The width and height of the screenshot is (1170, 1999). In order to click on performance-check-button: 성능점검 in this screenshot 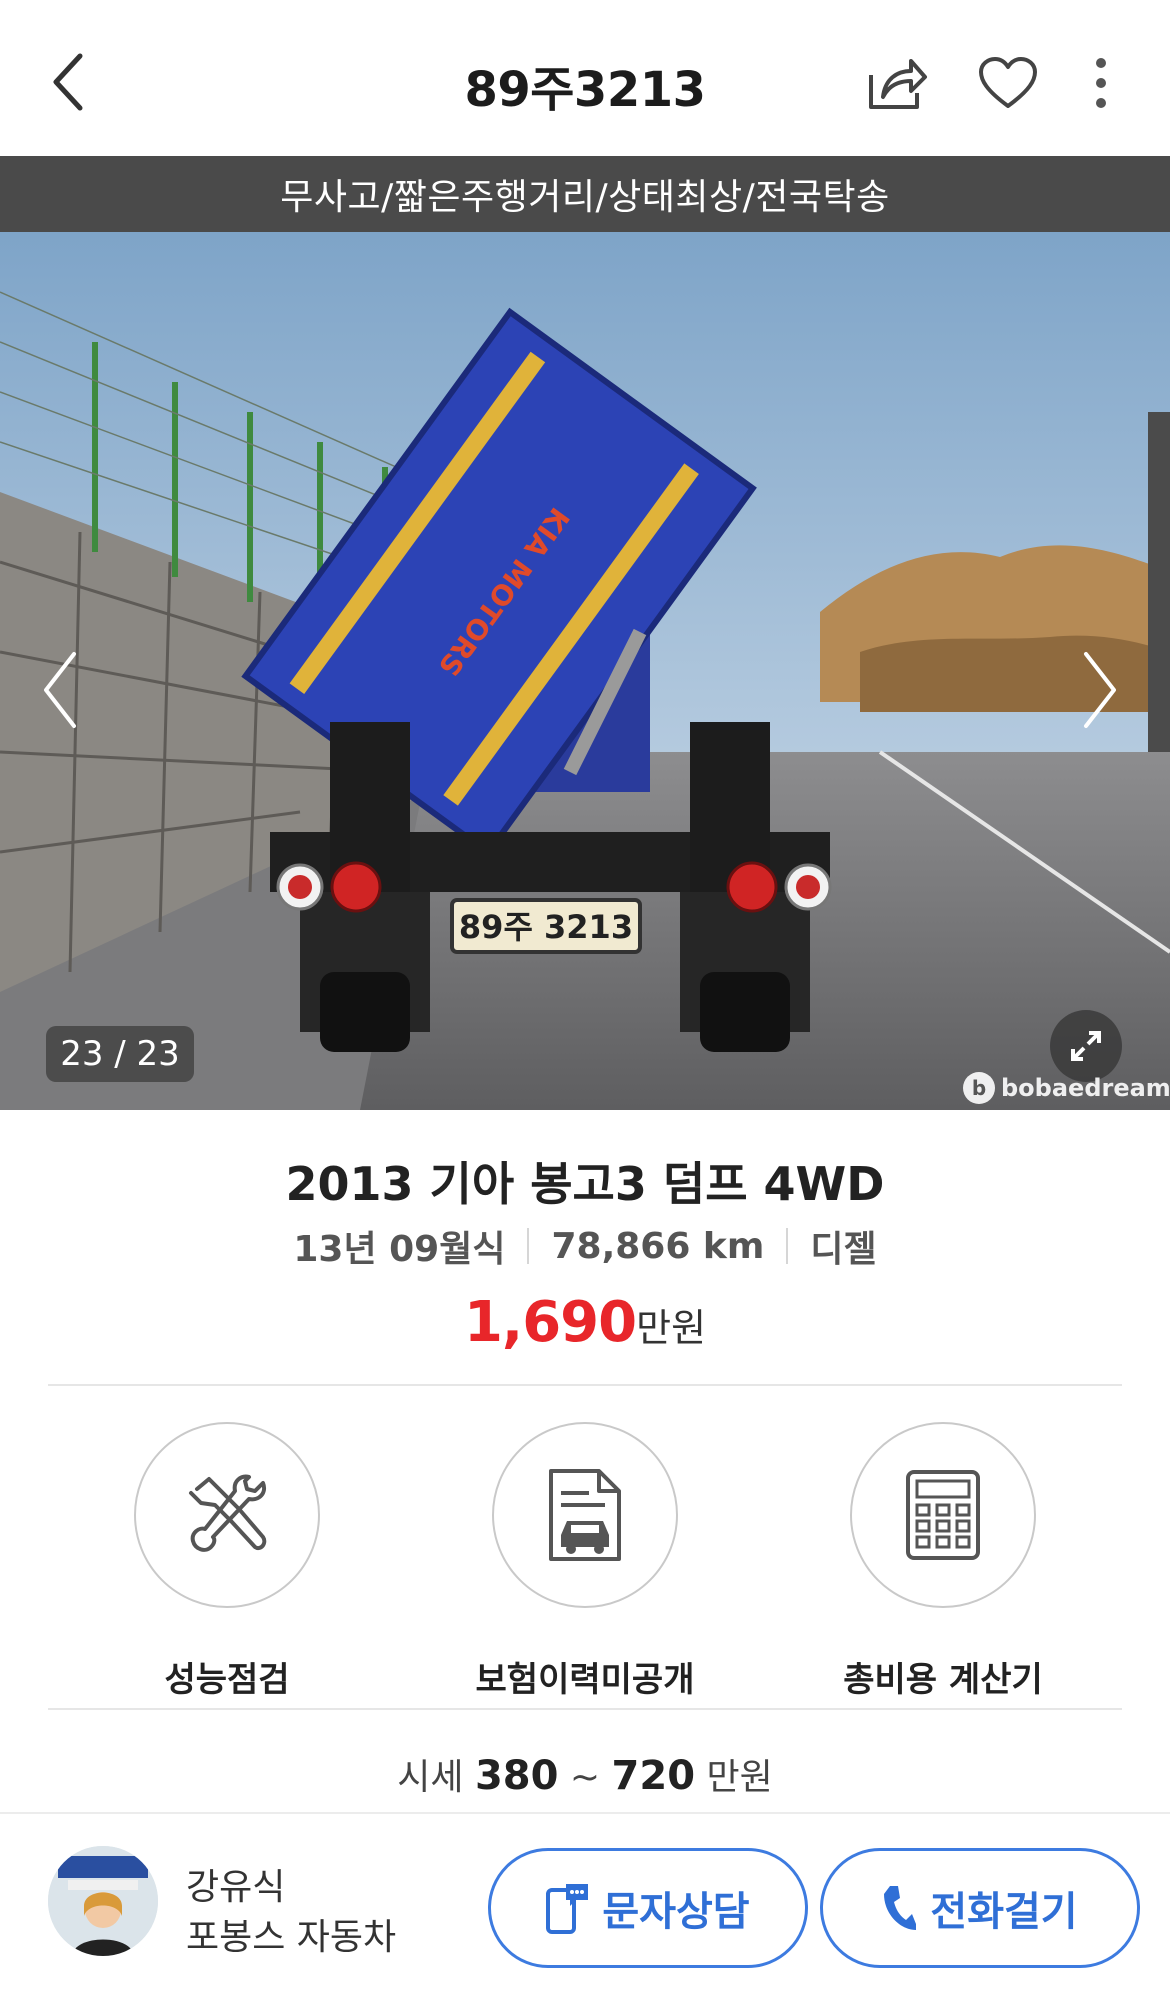, I will do `click(227, 1561)`.